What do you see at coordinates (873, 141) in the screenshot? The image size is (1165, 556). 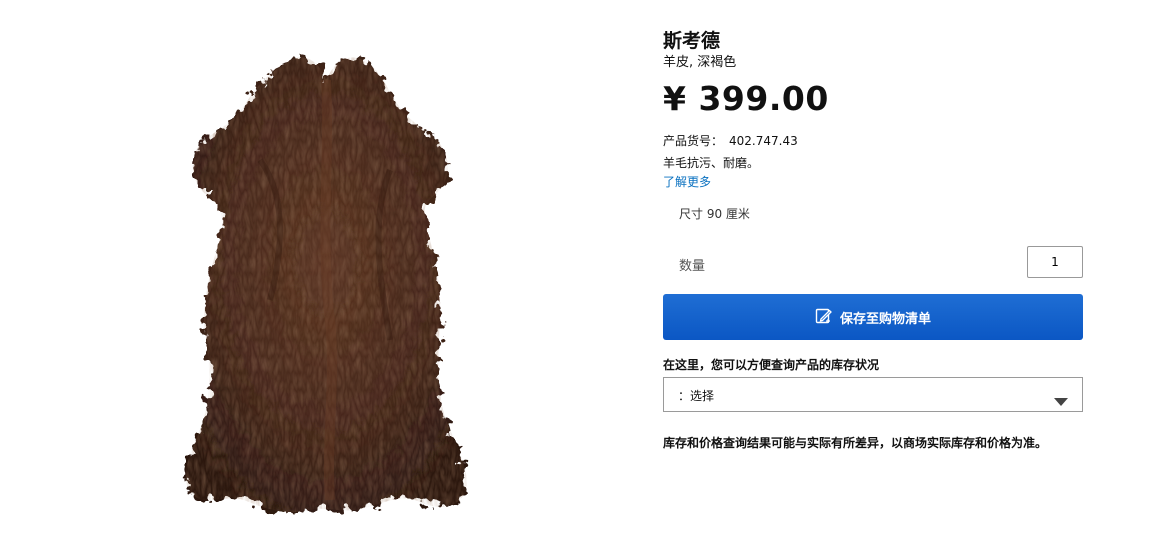 I see `article-number-row: 产品货号： 402.747.43` at bounding box center [873, 141].